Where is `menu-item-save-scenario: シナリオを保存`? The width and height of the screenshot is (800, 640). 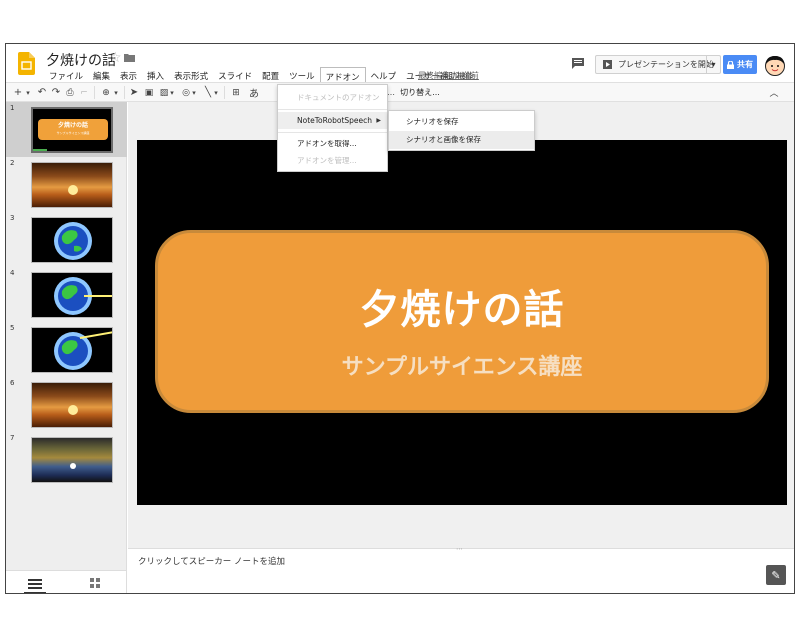 menu-item-save-scenario: シナリオを保存 is located at coordinates (461, 122).